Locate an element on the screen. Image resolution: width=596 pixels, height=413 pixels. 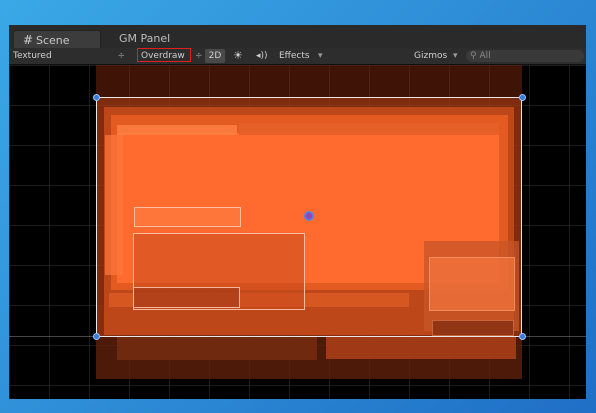
resize-handle-top-right is located at coordinates (522, 97).